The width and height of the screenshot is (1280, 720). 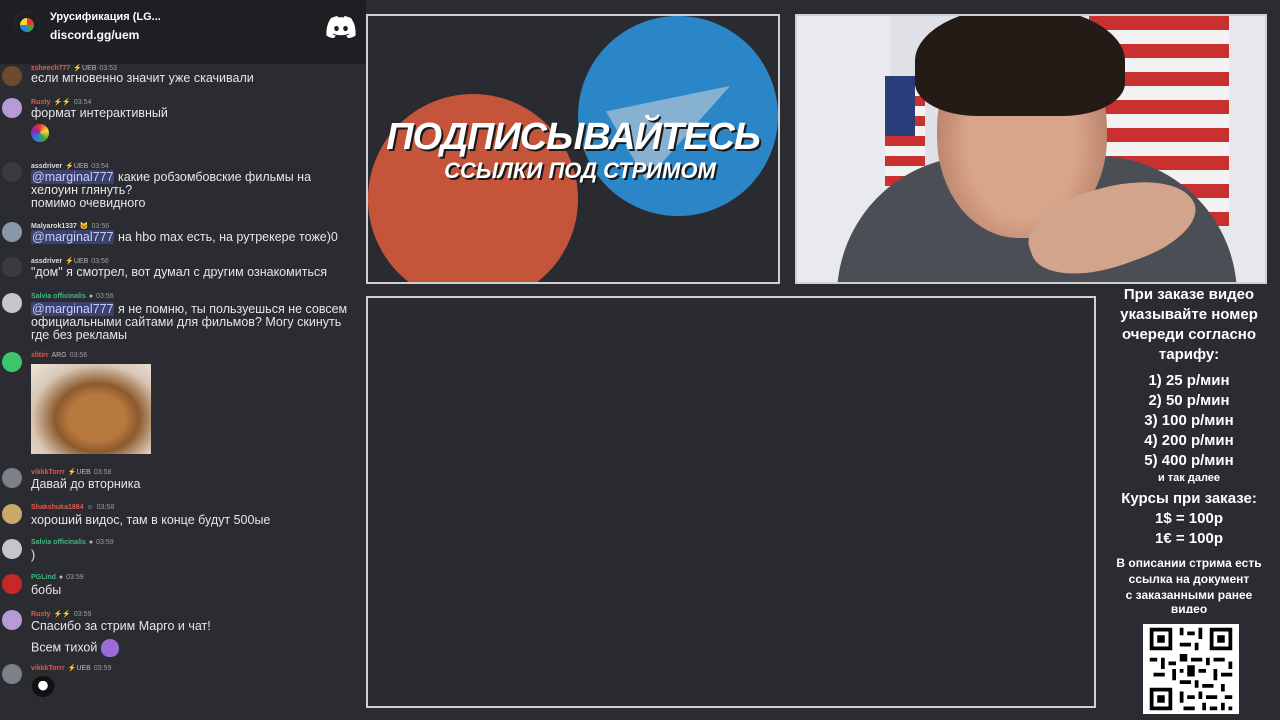 I want to click on discord-logo-icon, so click(x=341, y=27).